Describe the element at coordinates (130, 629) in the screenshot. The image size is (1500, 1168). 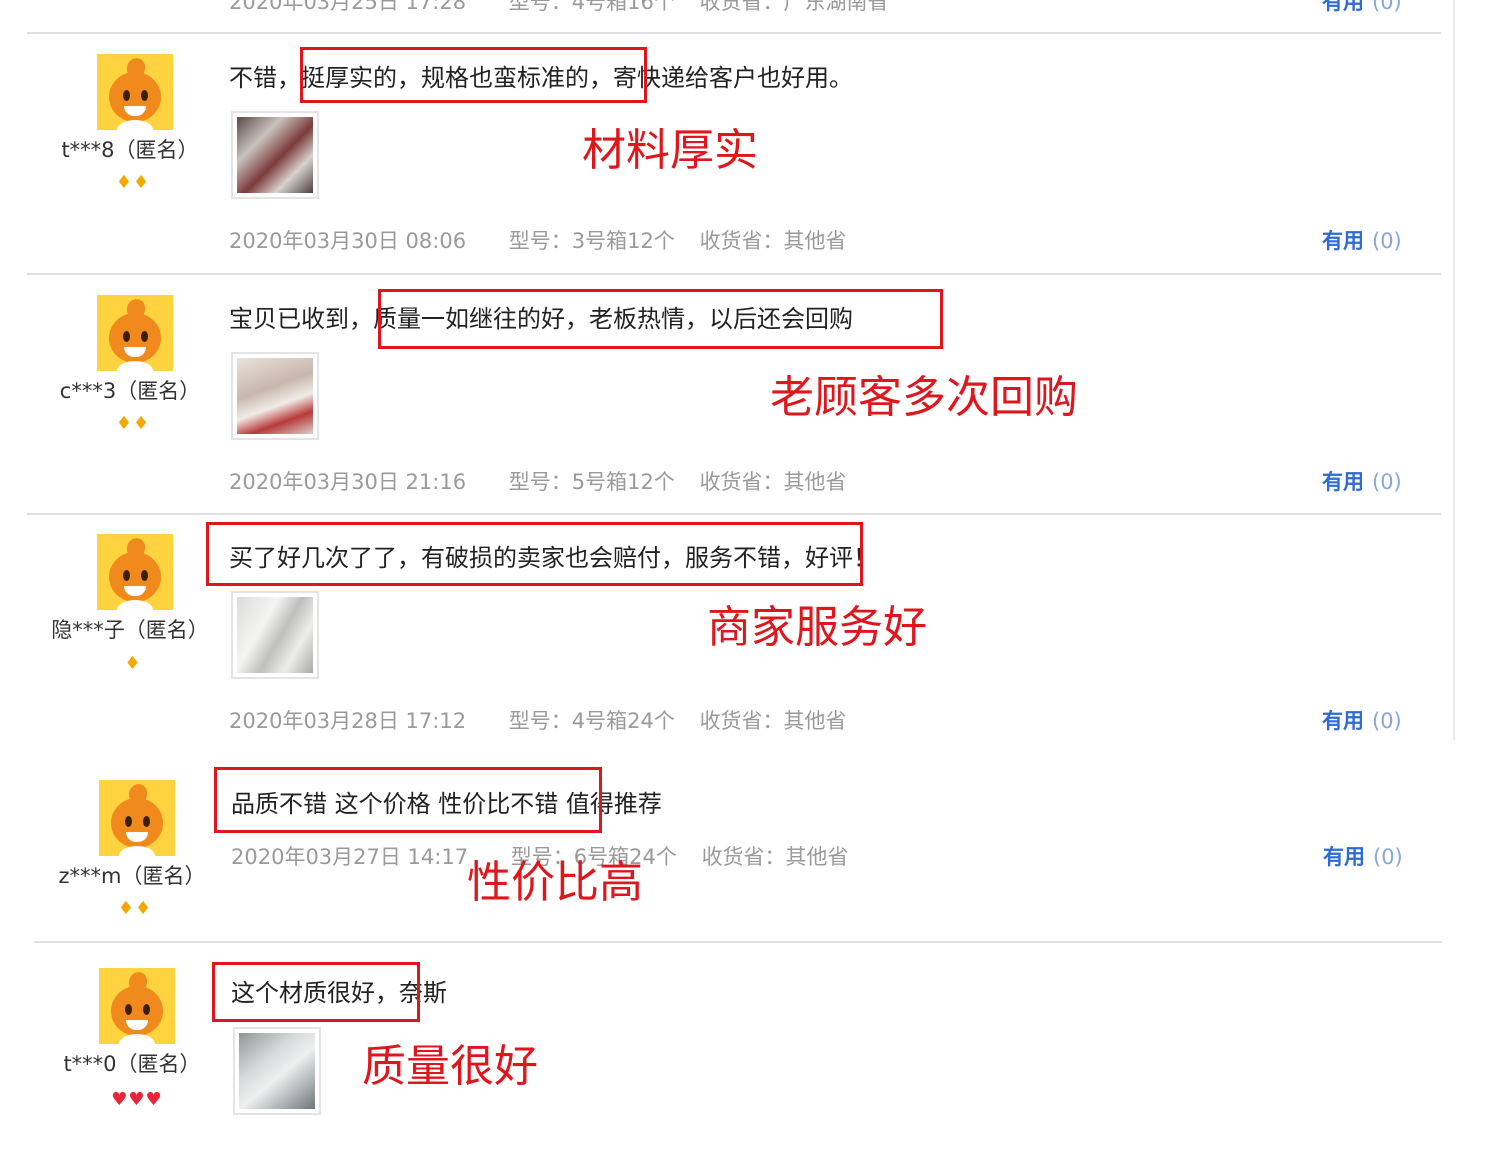
I see `username: 隐***子（匿名）` at that location.